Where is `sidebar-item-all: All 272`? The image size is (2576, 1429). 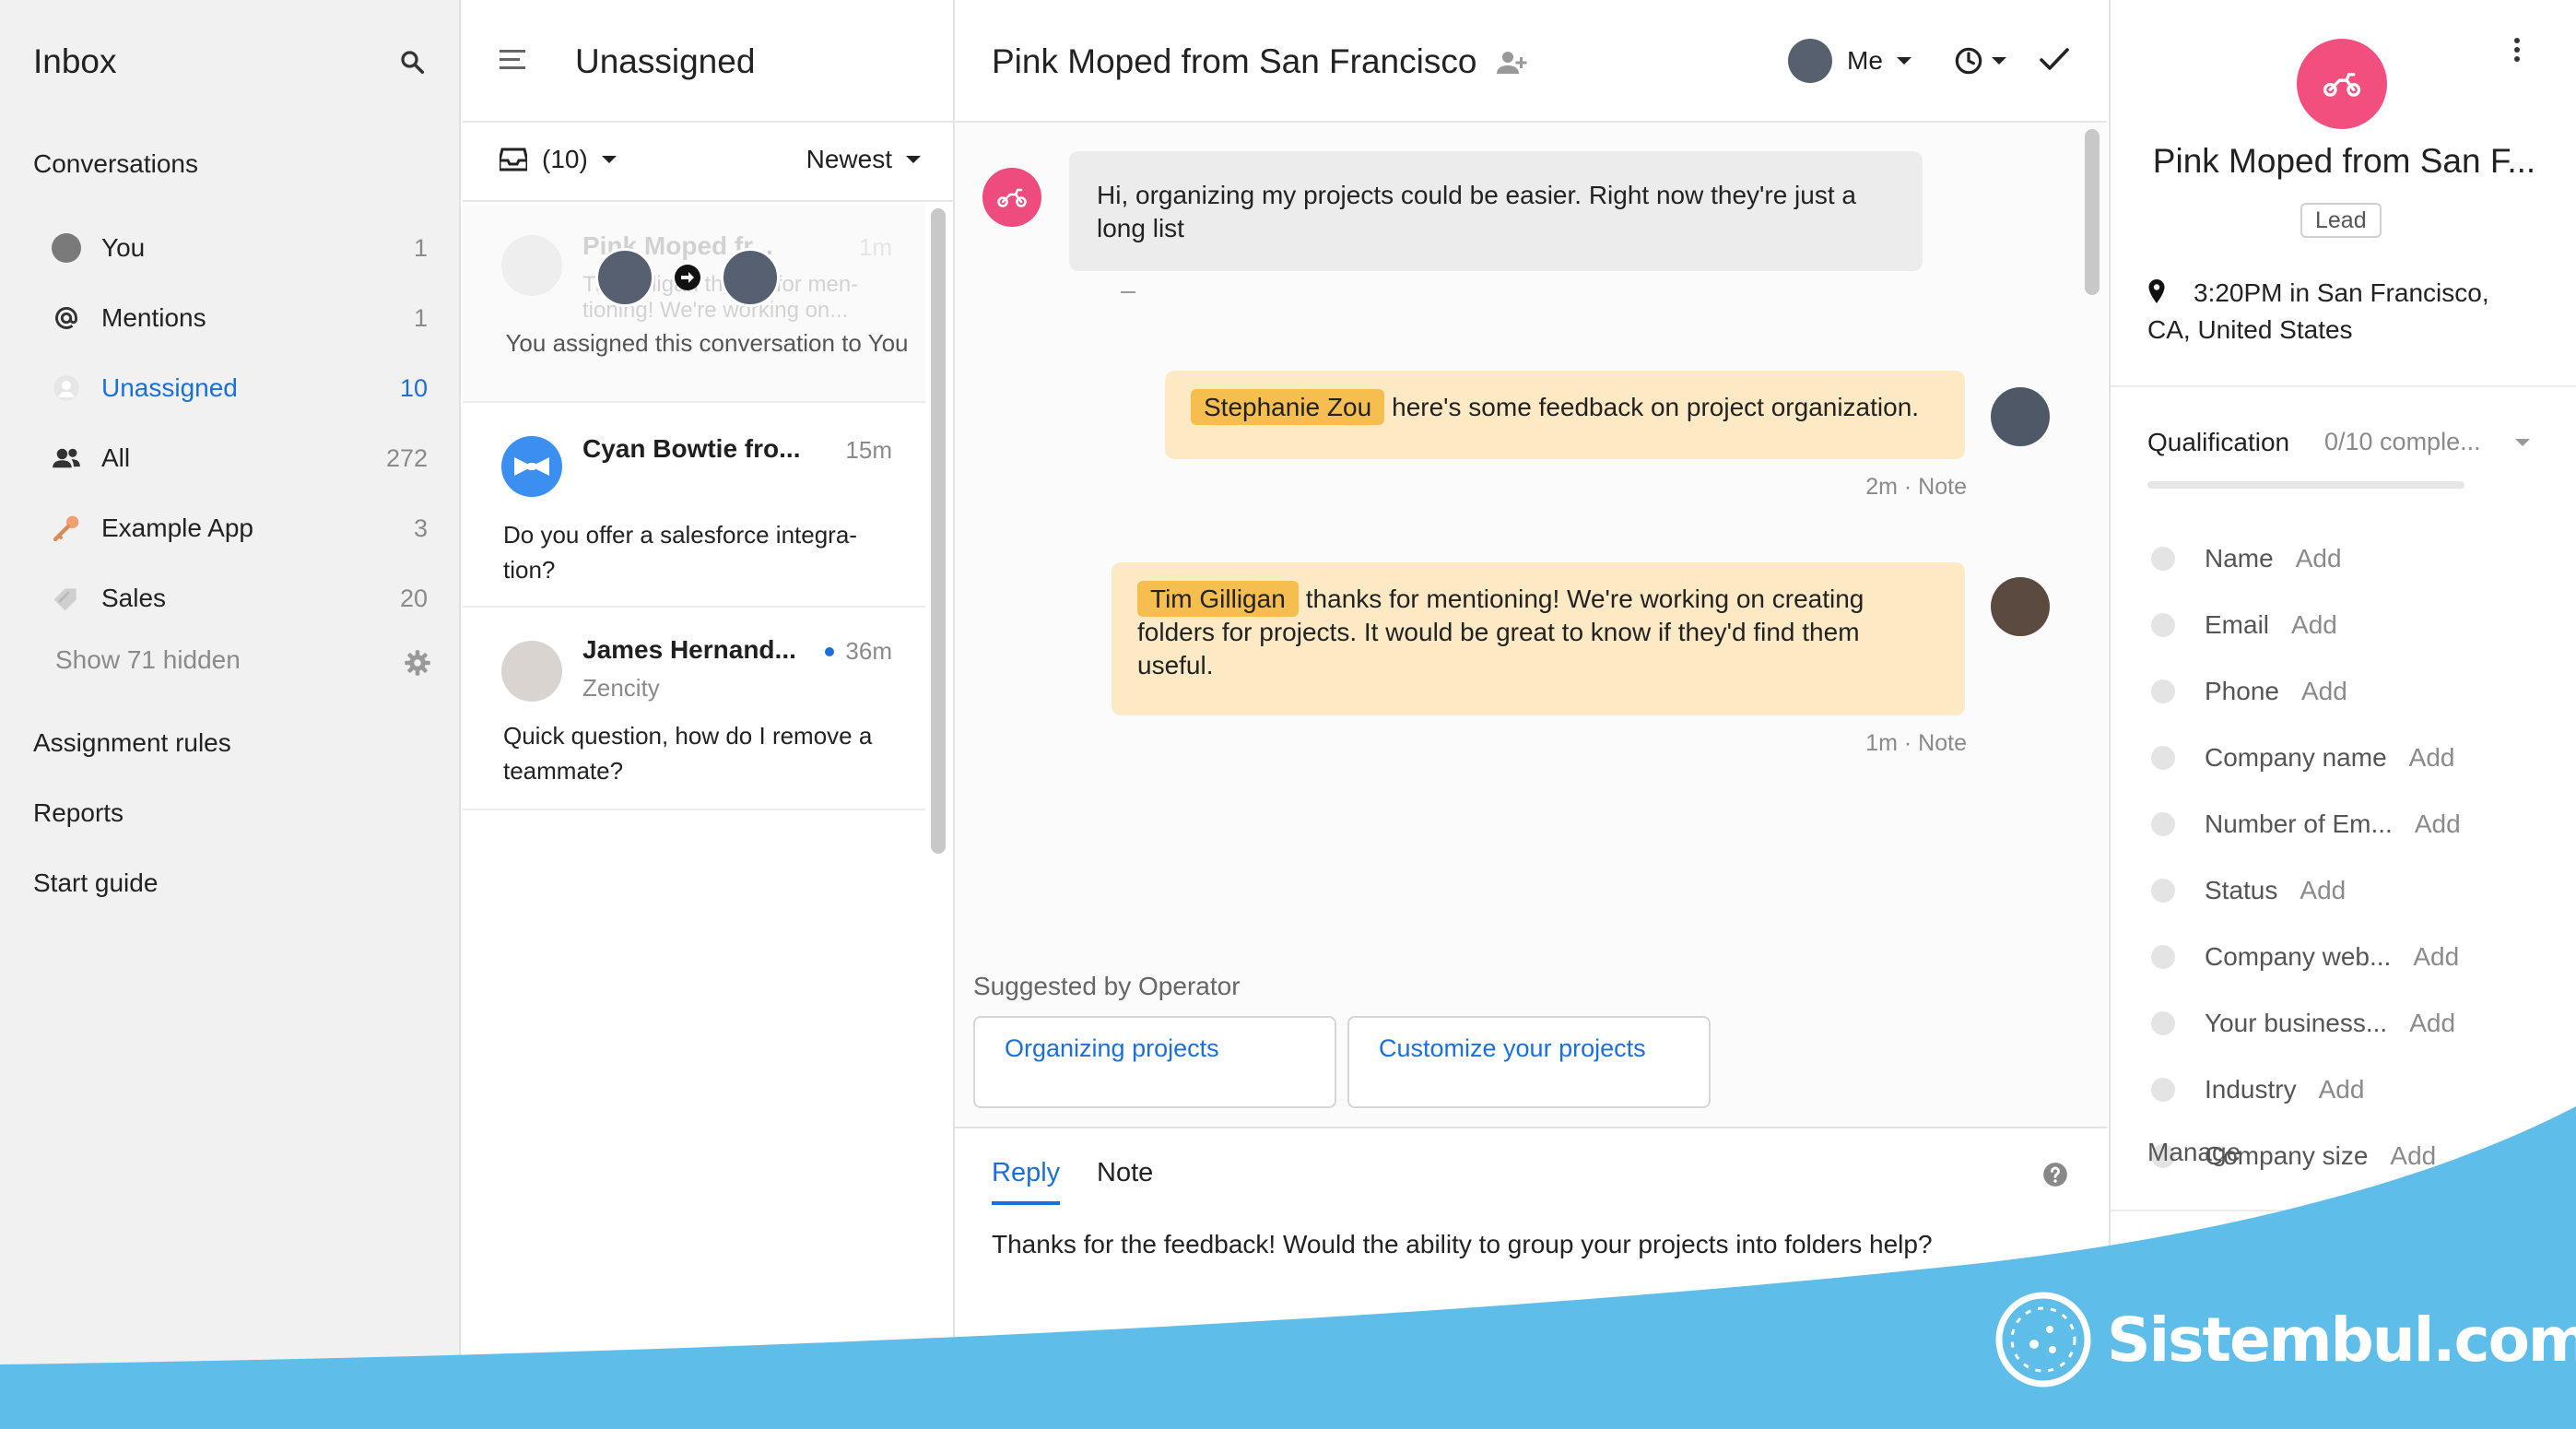
sidebar-item-all: All 272 is located at coordinates (239, 458).